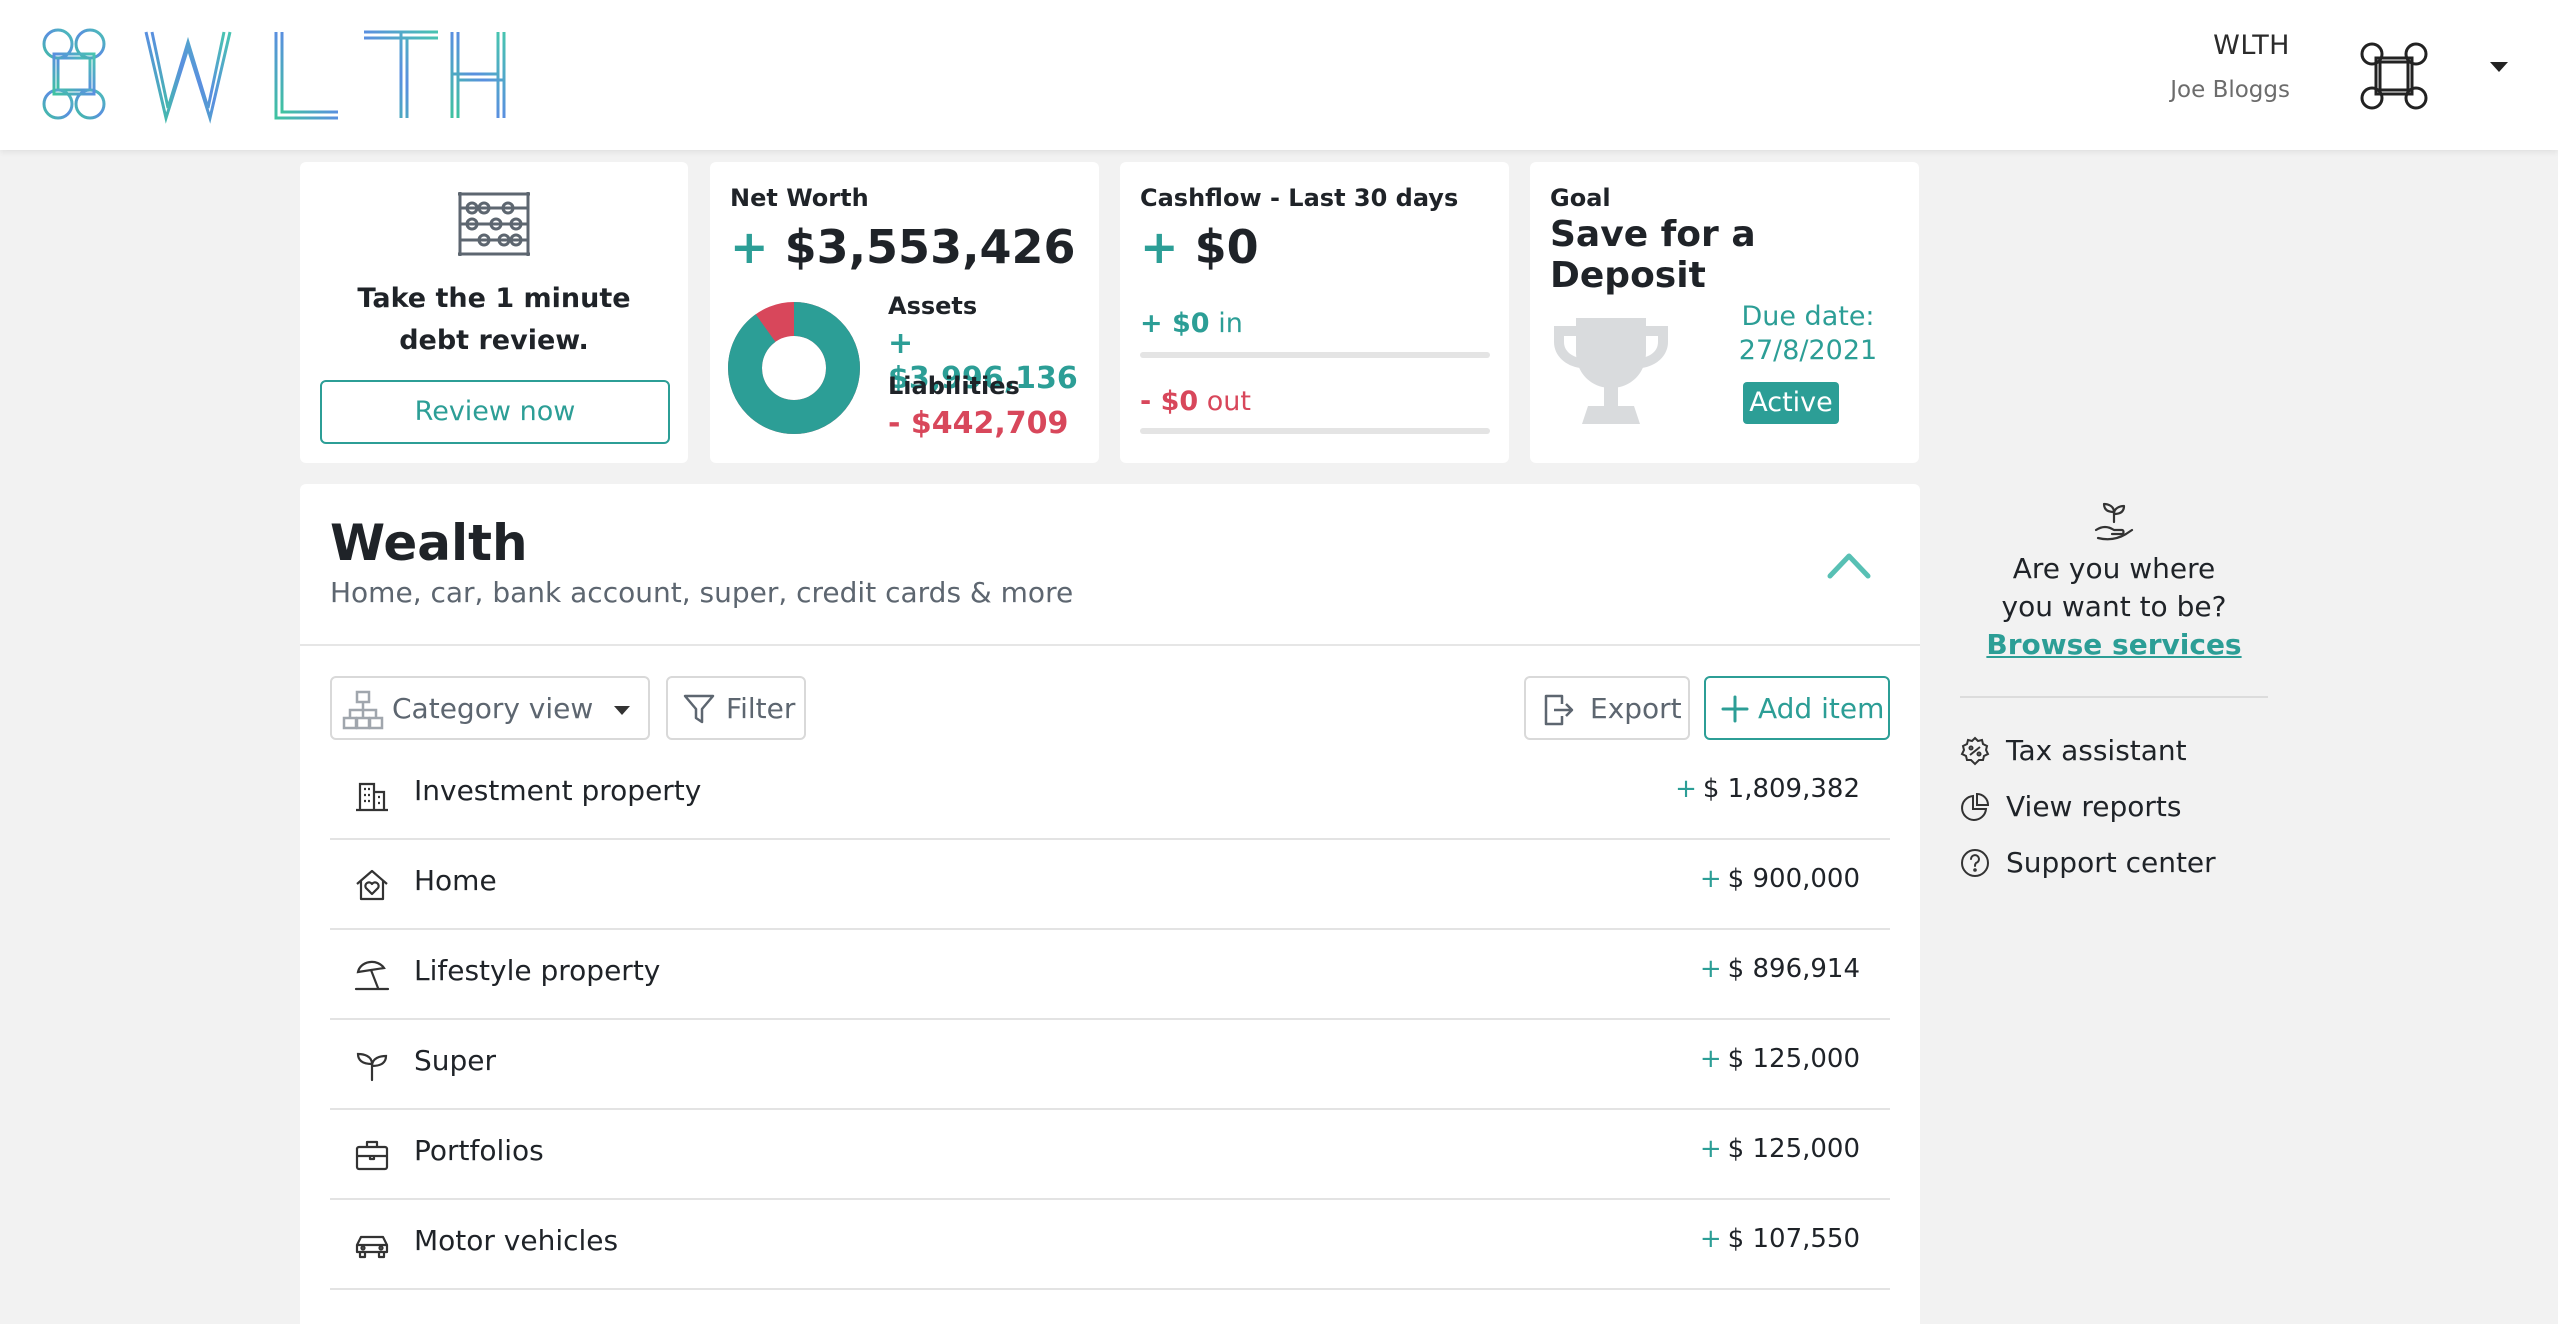 The width and height of the screenshot is (2558, 1324). What do you see at coordinates (1808, 334) in the screenshot?
I see `goal-due: Due date: 27/8/2021` at bounding box center [1808, 334].